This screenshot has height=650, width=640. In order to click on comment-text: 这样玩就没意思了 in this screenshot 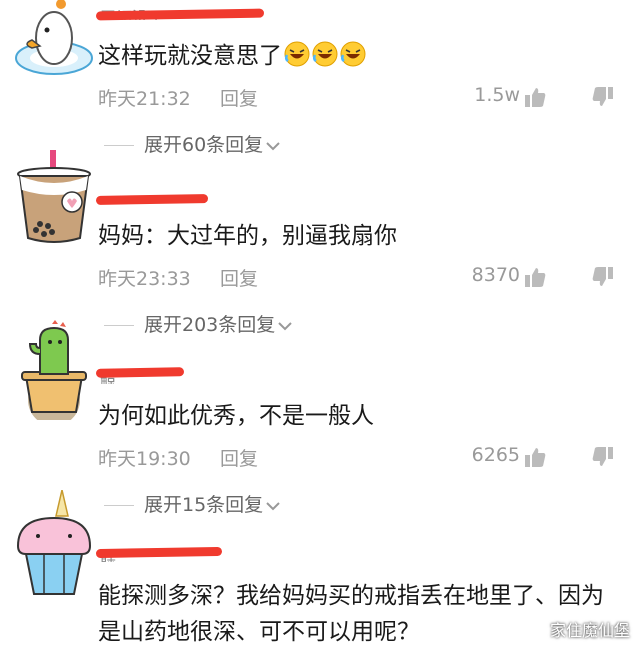, I will do `click(358, 56)`.